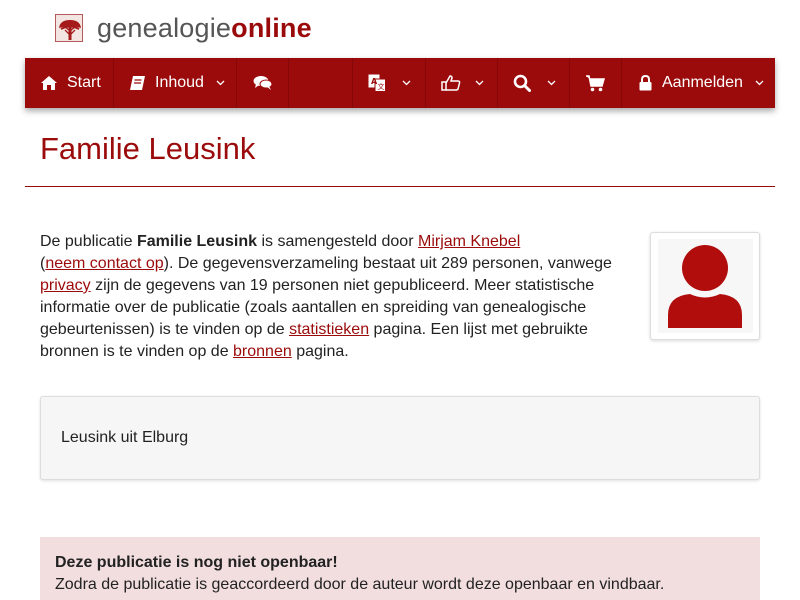  Describe the element at coordinates (148, 148) in the screenshot. I see `page-title: Familie Leusink` at that location.